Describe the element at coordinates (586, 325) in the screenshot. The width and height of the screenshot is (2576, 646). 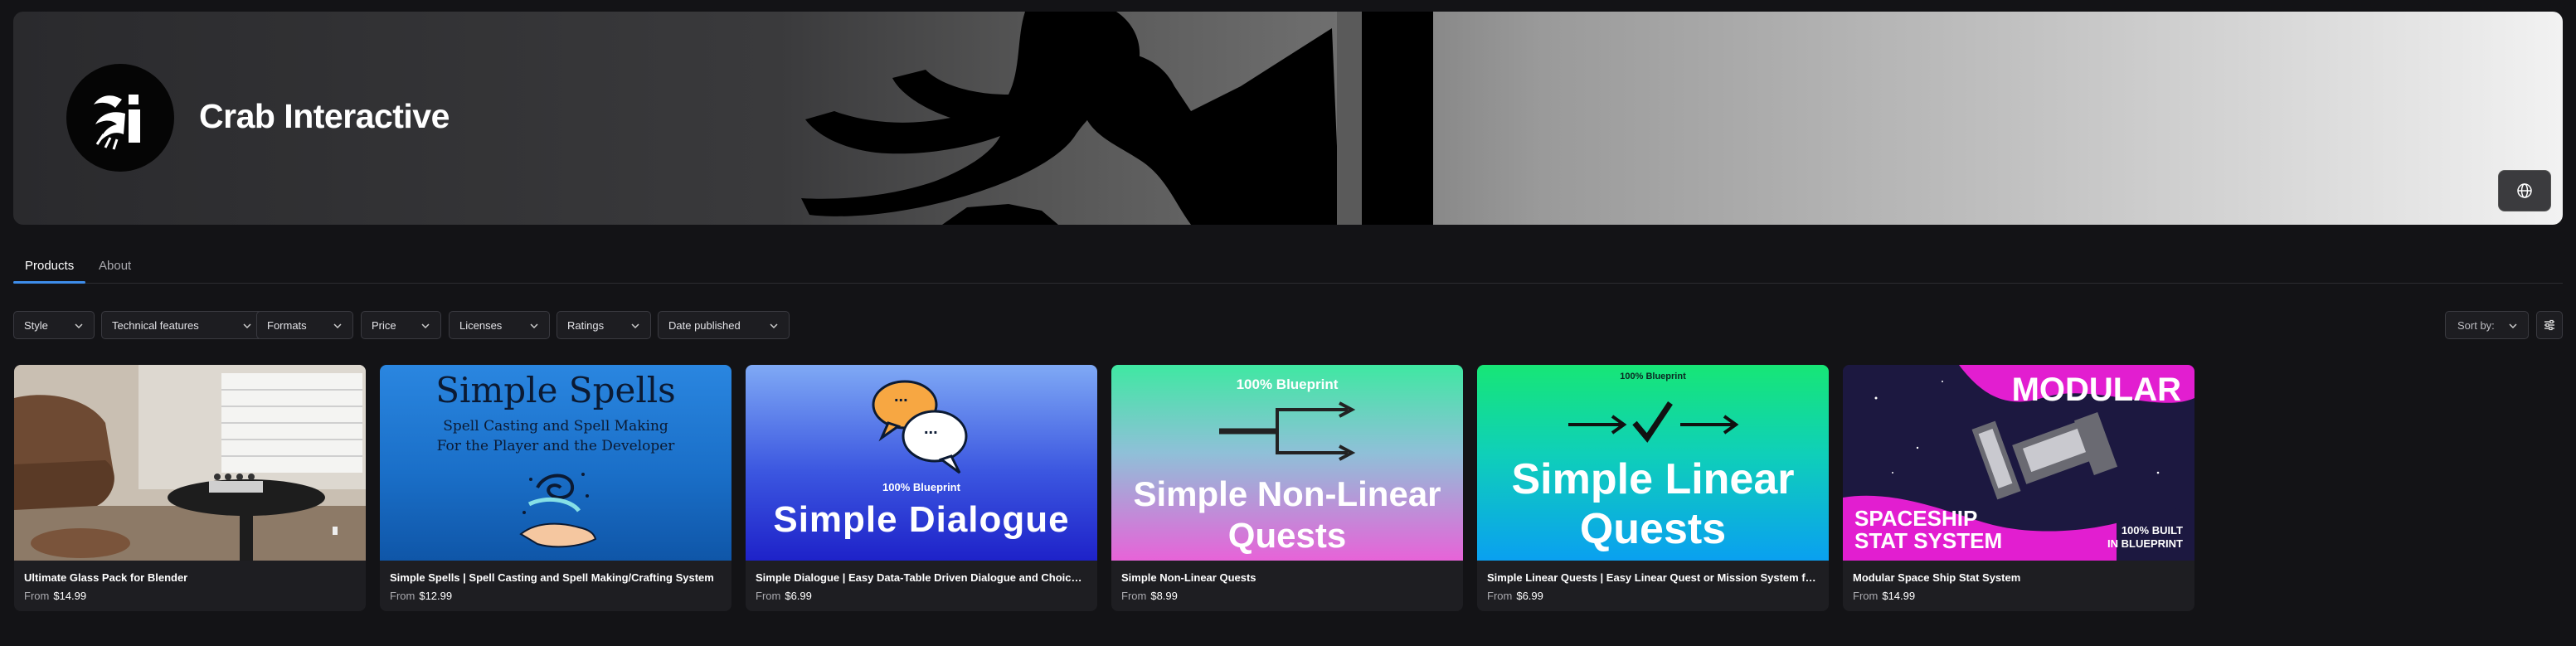
I see `filter-label: Ratings` at that location.